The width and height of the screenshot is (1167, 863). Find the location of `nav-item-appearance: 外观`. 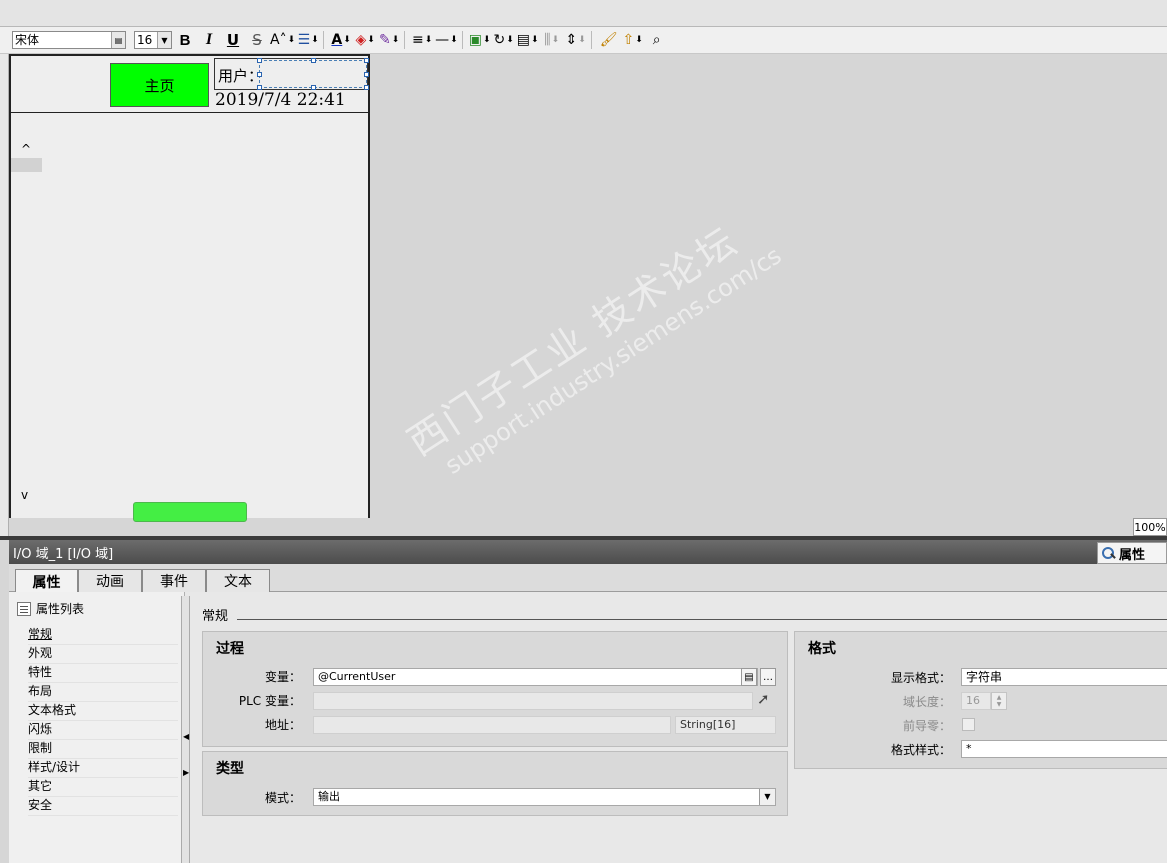

nav-item-appearance: 外观 is located at coordinates (103, 654).